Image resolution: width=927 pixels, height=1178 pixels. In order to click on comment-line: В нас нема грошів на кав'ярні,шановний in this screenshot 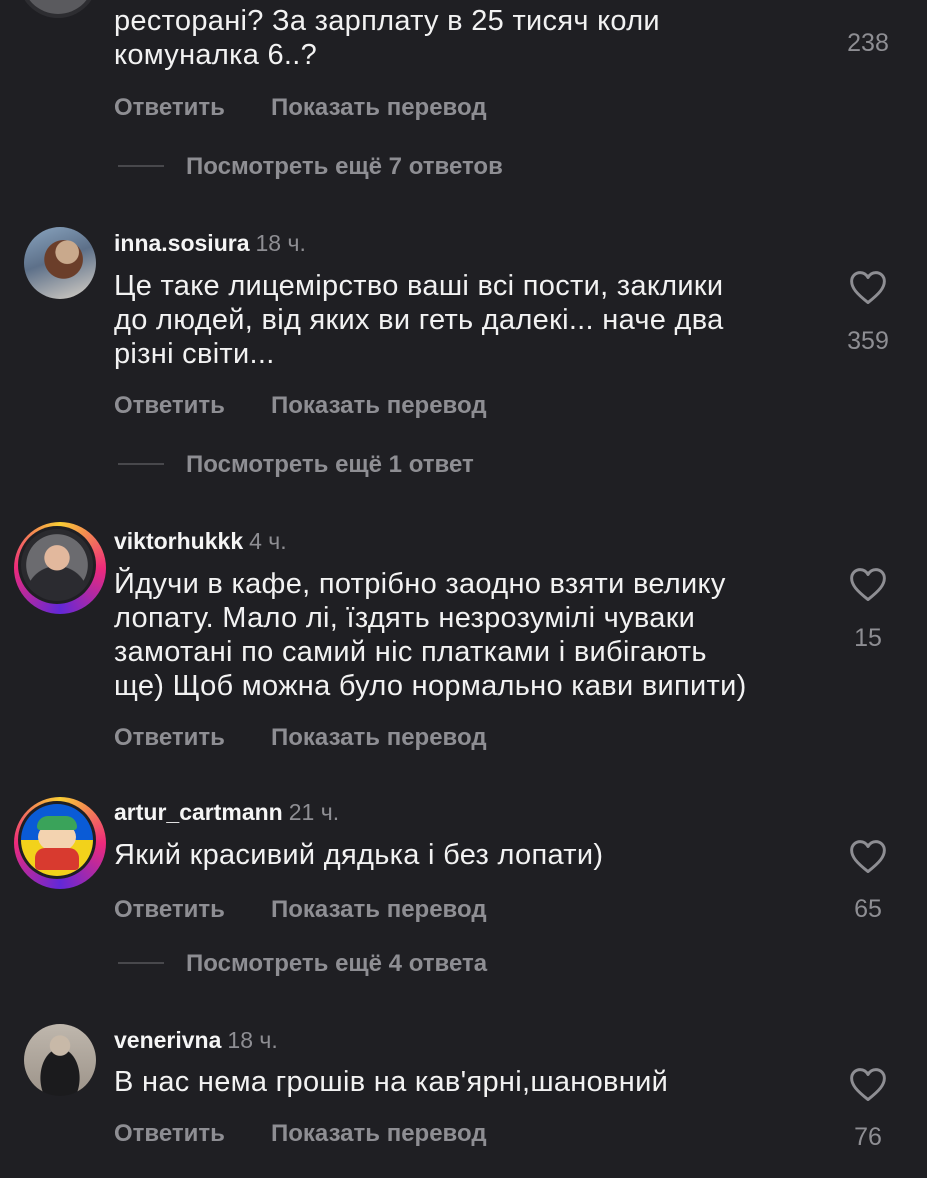, I will do `click(391, 1082)`.